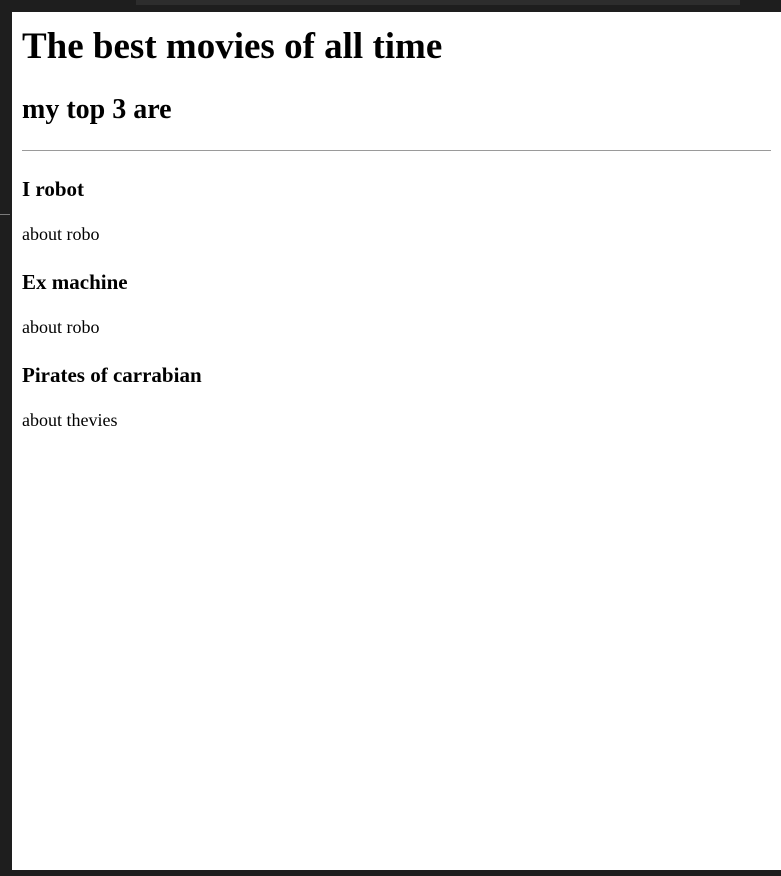  I want to click on divider, so click(396, 150).